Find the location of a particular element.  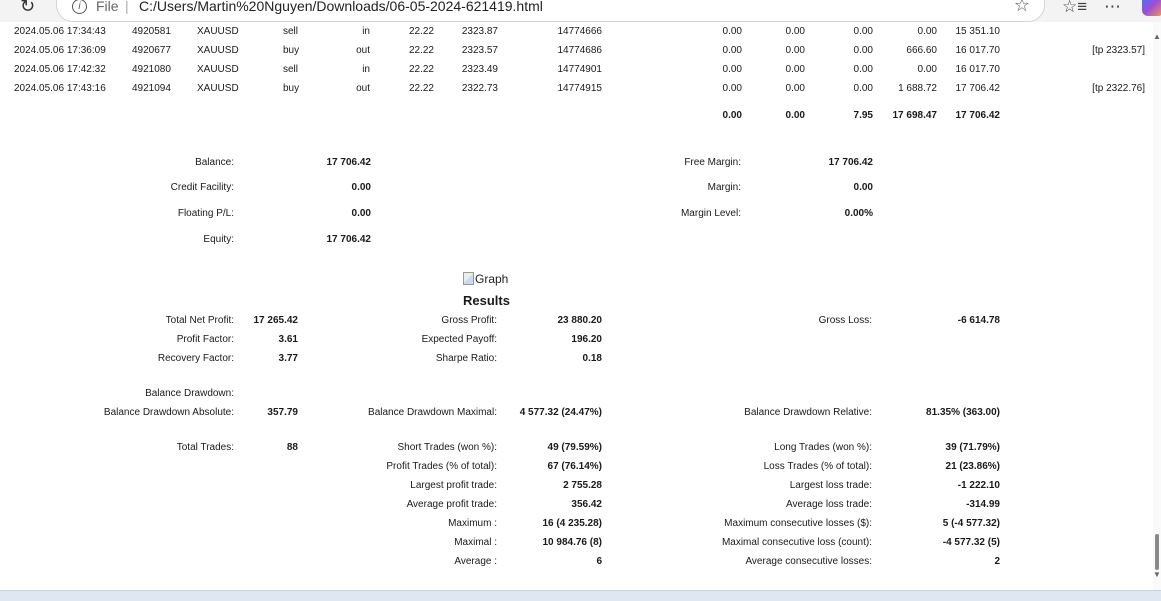

largest-loss-label: Largest loss trade: is located at coordinates (830, 485).